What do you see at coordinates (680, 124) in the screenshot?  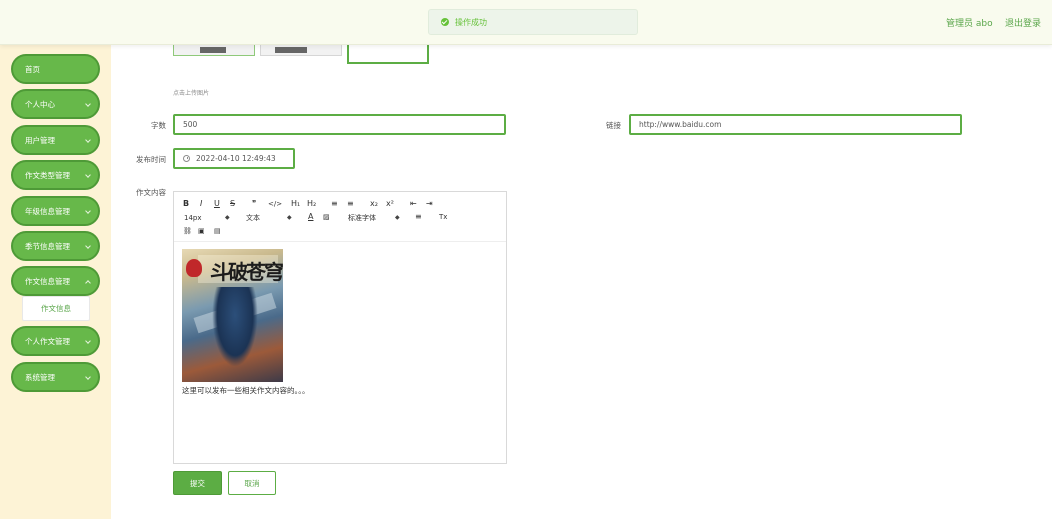 I see `link-value: http://www.baidu.com` at bounding box center [680, 124].